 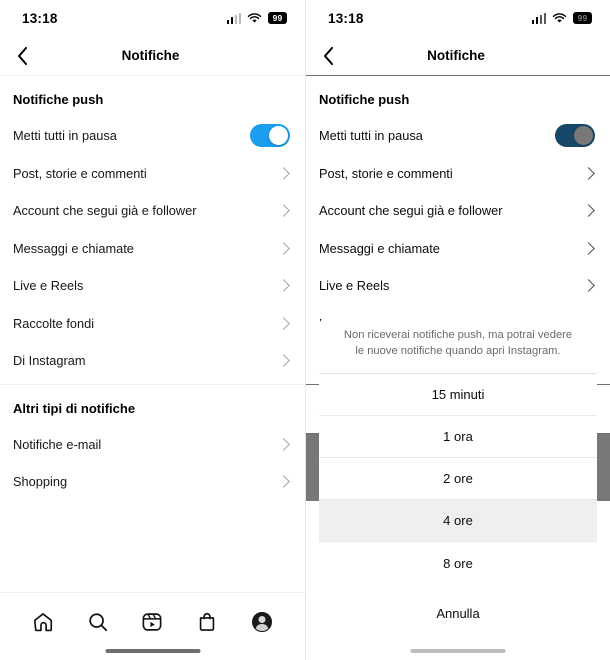 I want to click on row-label: Di Instagram, so click(x=49, y=361).